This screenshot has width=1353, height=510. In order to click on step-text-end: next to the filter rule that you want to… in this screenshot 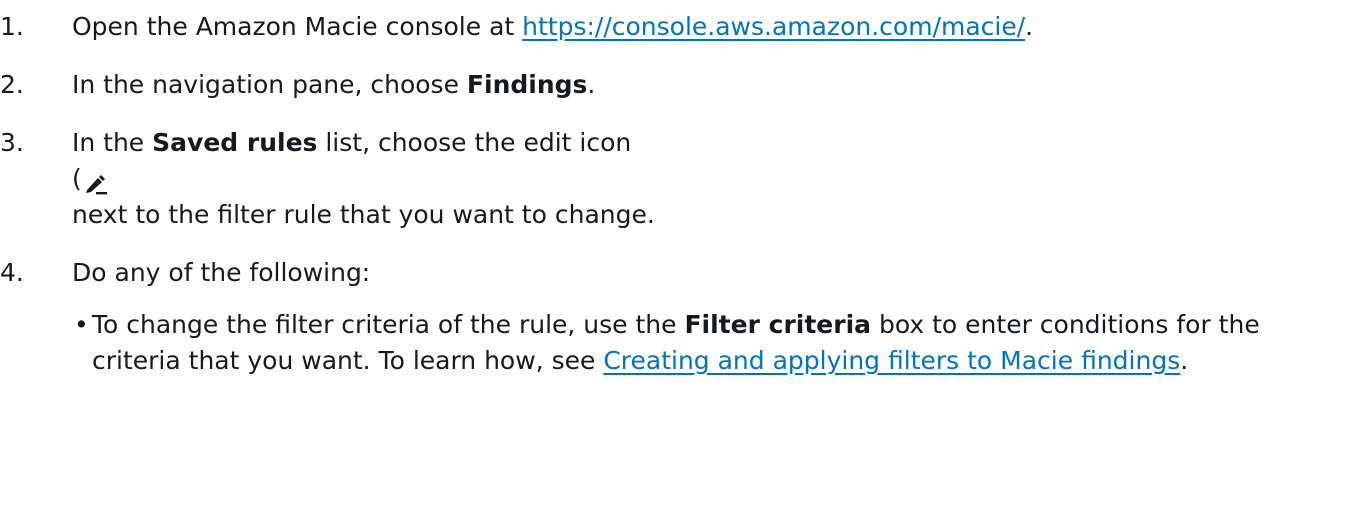, I will do `click(363, 214)`.